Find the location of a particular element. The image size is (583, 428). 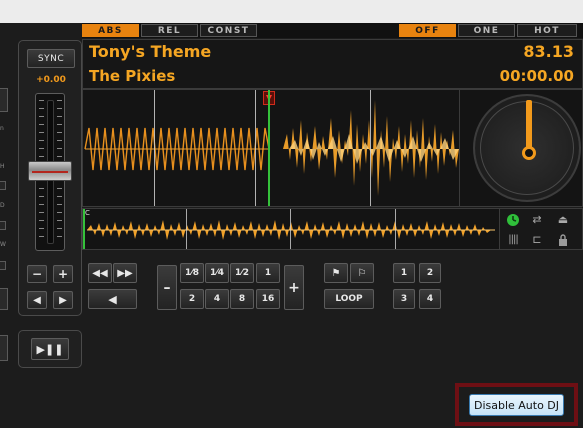

mode-const-button: CONST is located at coordinates (228, 30).